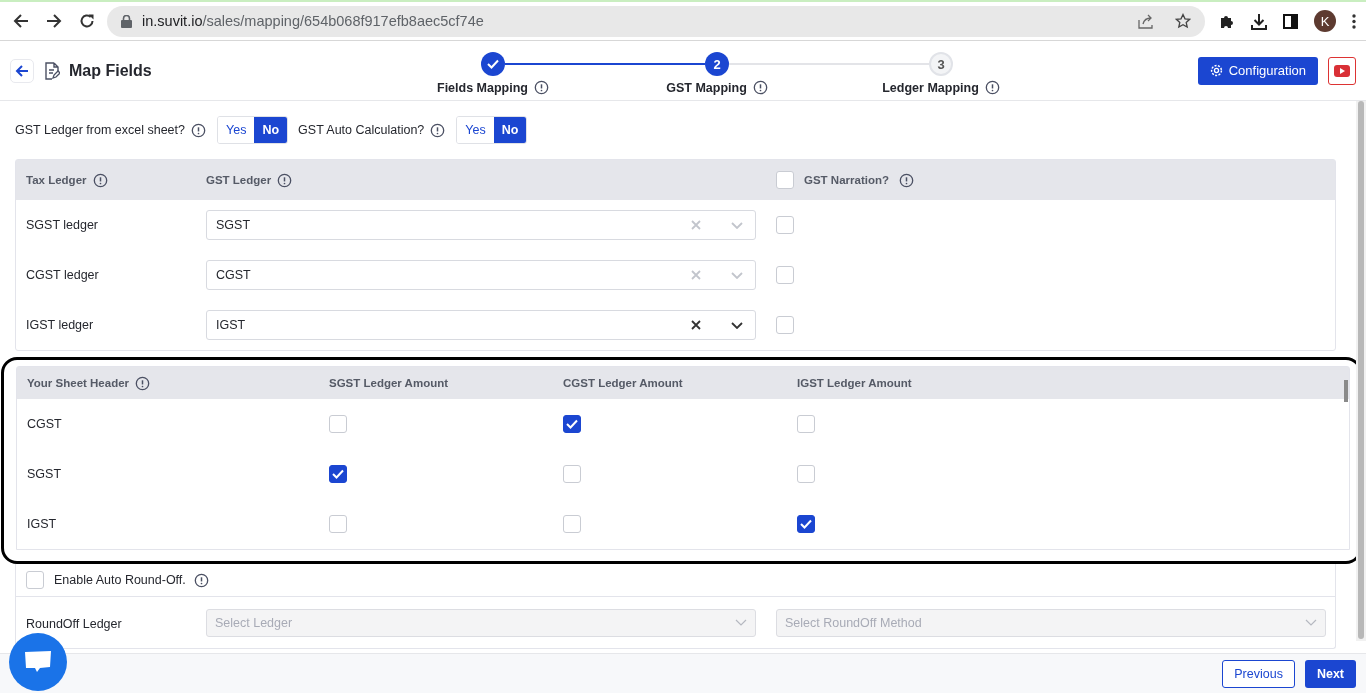 Image resolution: width=1366 pixels, height=693 pixels. What do you see at coordinates (1146, 21) in the screenshot?
I see `share-icon` at bounding box center [1146, 21].